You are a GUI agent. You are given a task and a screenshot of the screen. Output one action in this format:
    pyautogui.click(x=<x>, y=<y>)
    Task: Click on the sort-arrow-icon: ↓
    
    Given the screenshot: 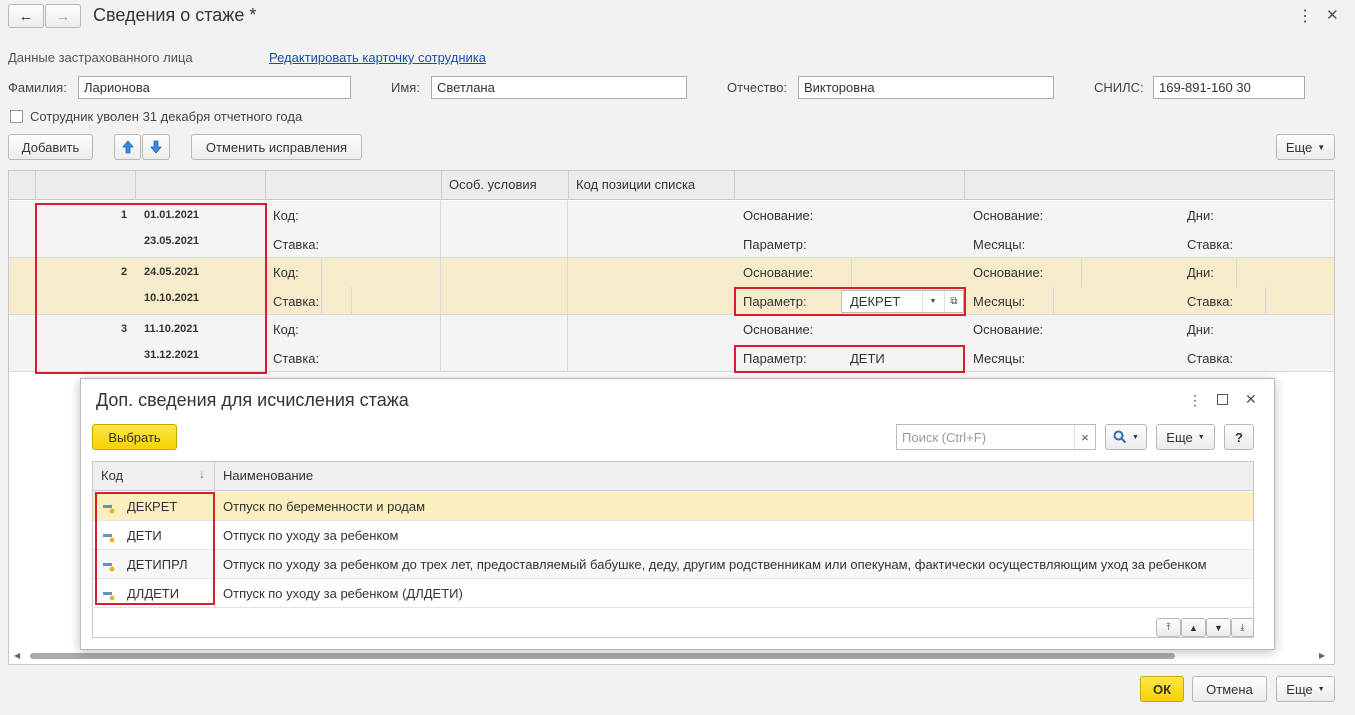 What is the action you would take?
    pyautogui.click(x=202, y=474)
    